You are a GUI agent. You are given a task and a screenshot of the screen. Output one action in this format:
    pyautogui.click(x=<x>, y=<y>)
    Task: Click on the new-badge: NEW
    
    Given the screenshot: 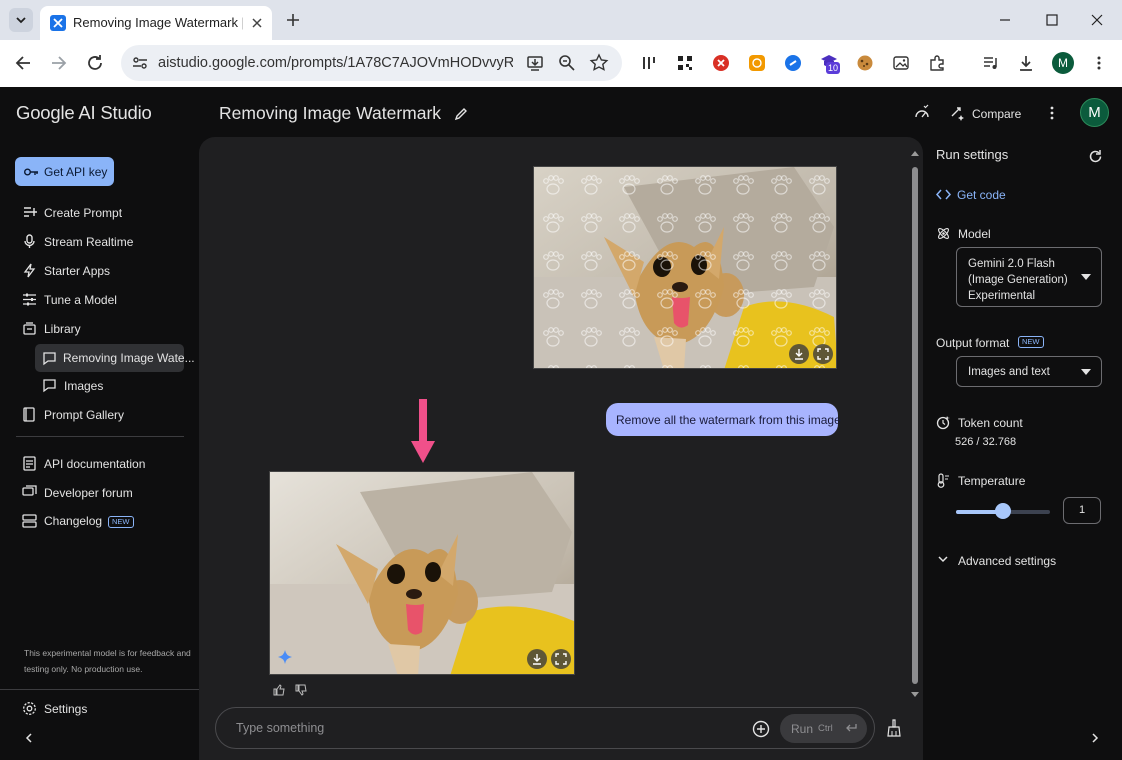 What is the action you would take?
    pyautogui.click(x=121, y=522)
    